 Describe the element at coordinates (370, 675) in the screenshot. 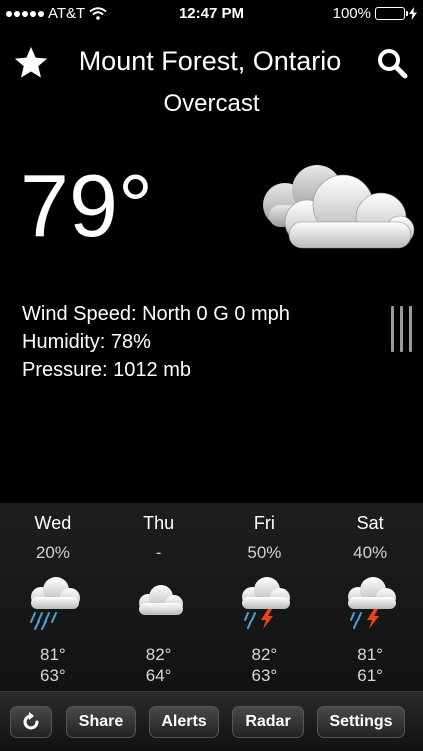

I see `forecast-low: 61°` at that location.